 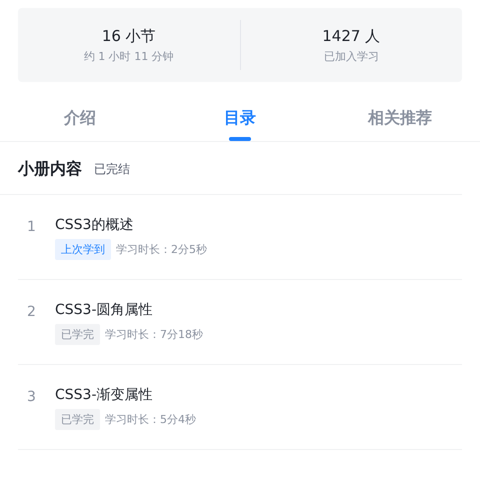 What do you see at coordinates (131, 224) in the screenshot?
I see `chapter-title: CSS3的概述` at bounding box center [131, 224].